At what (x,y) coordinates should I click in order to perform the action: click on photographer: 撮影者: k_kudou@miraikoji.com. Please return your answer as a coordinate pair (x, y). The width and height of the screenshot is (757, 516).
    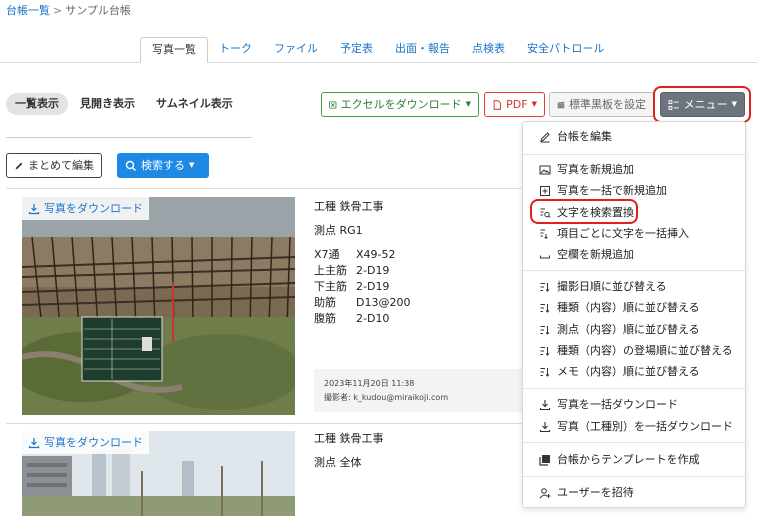
    Looking at the image, I should click on (386, 397).